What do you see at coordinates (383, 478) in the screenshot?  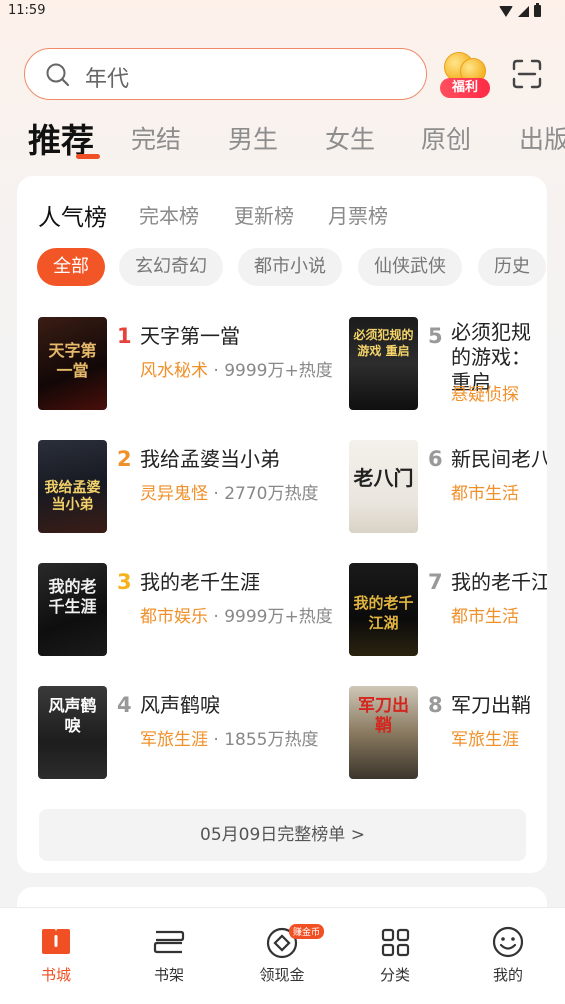 I see `cover-title: 老八门` at bounding box center [383, 478].